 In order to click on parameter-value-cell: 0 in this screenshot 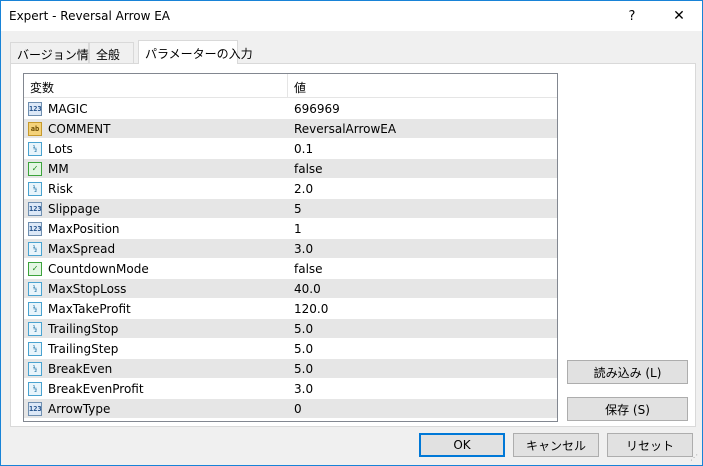, I will do `click(422, 409)`.